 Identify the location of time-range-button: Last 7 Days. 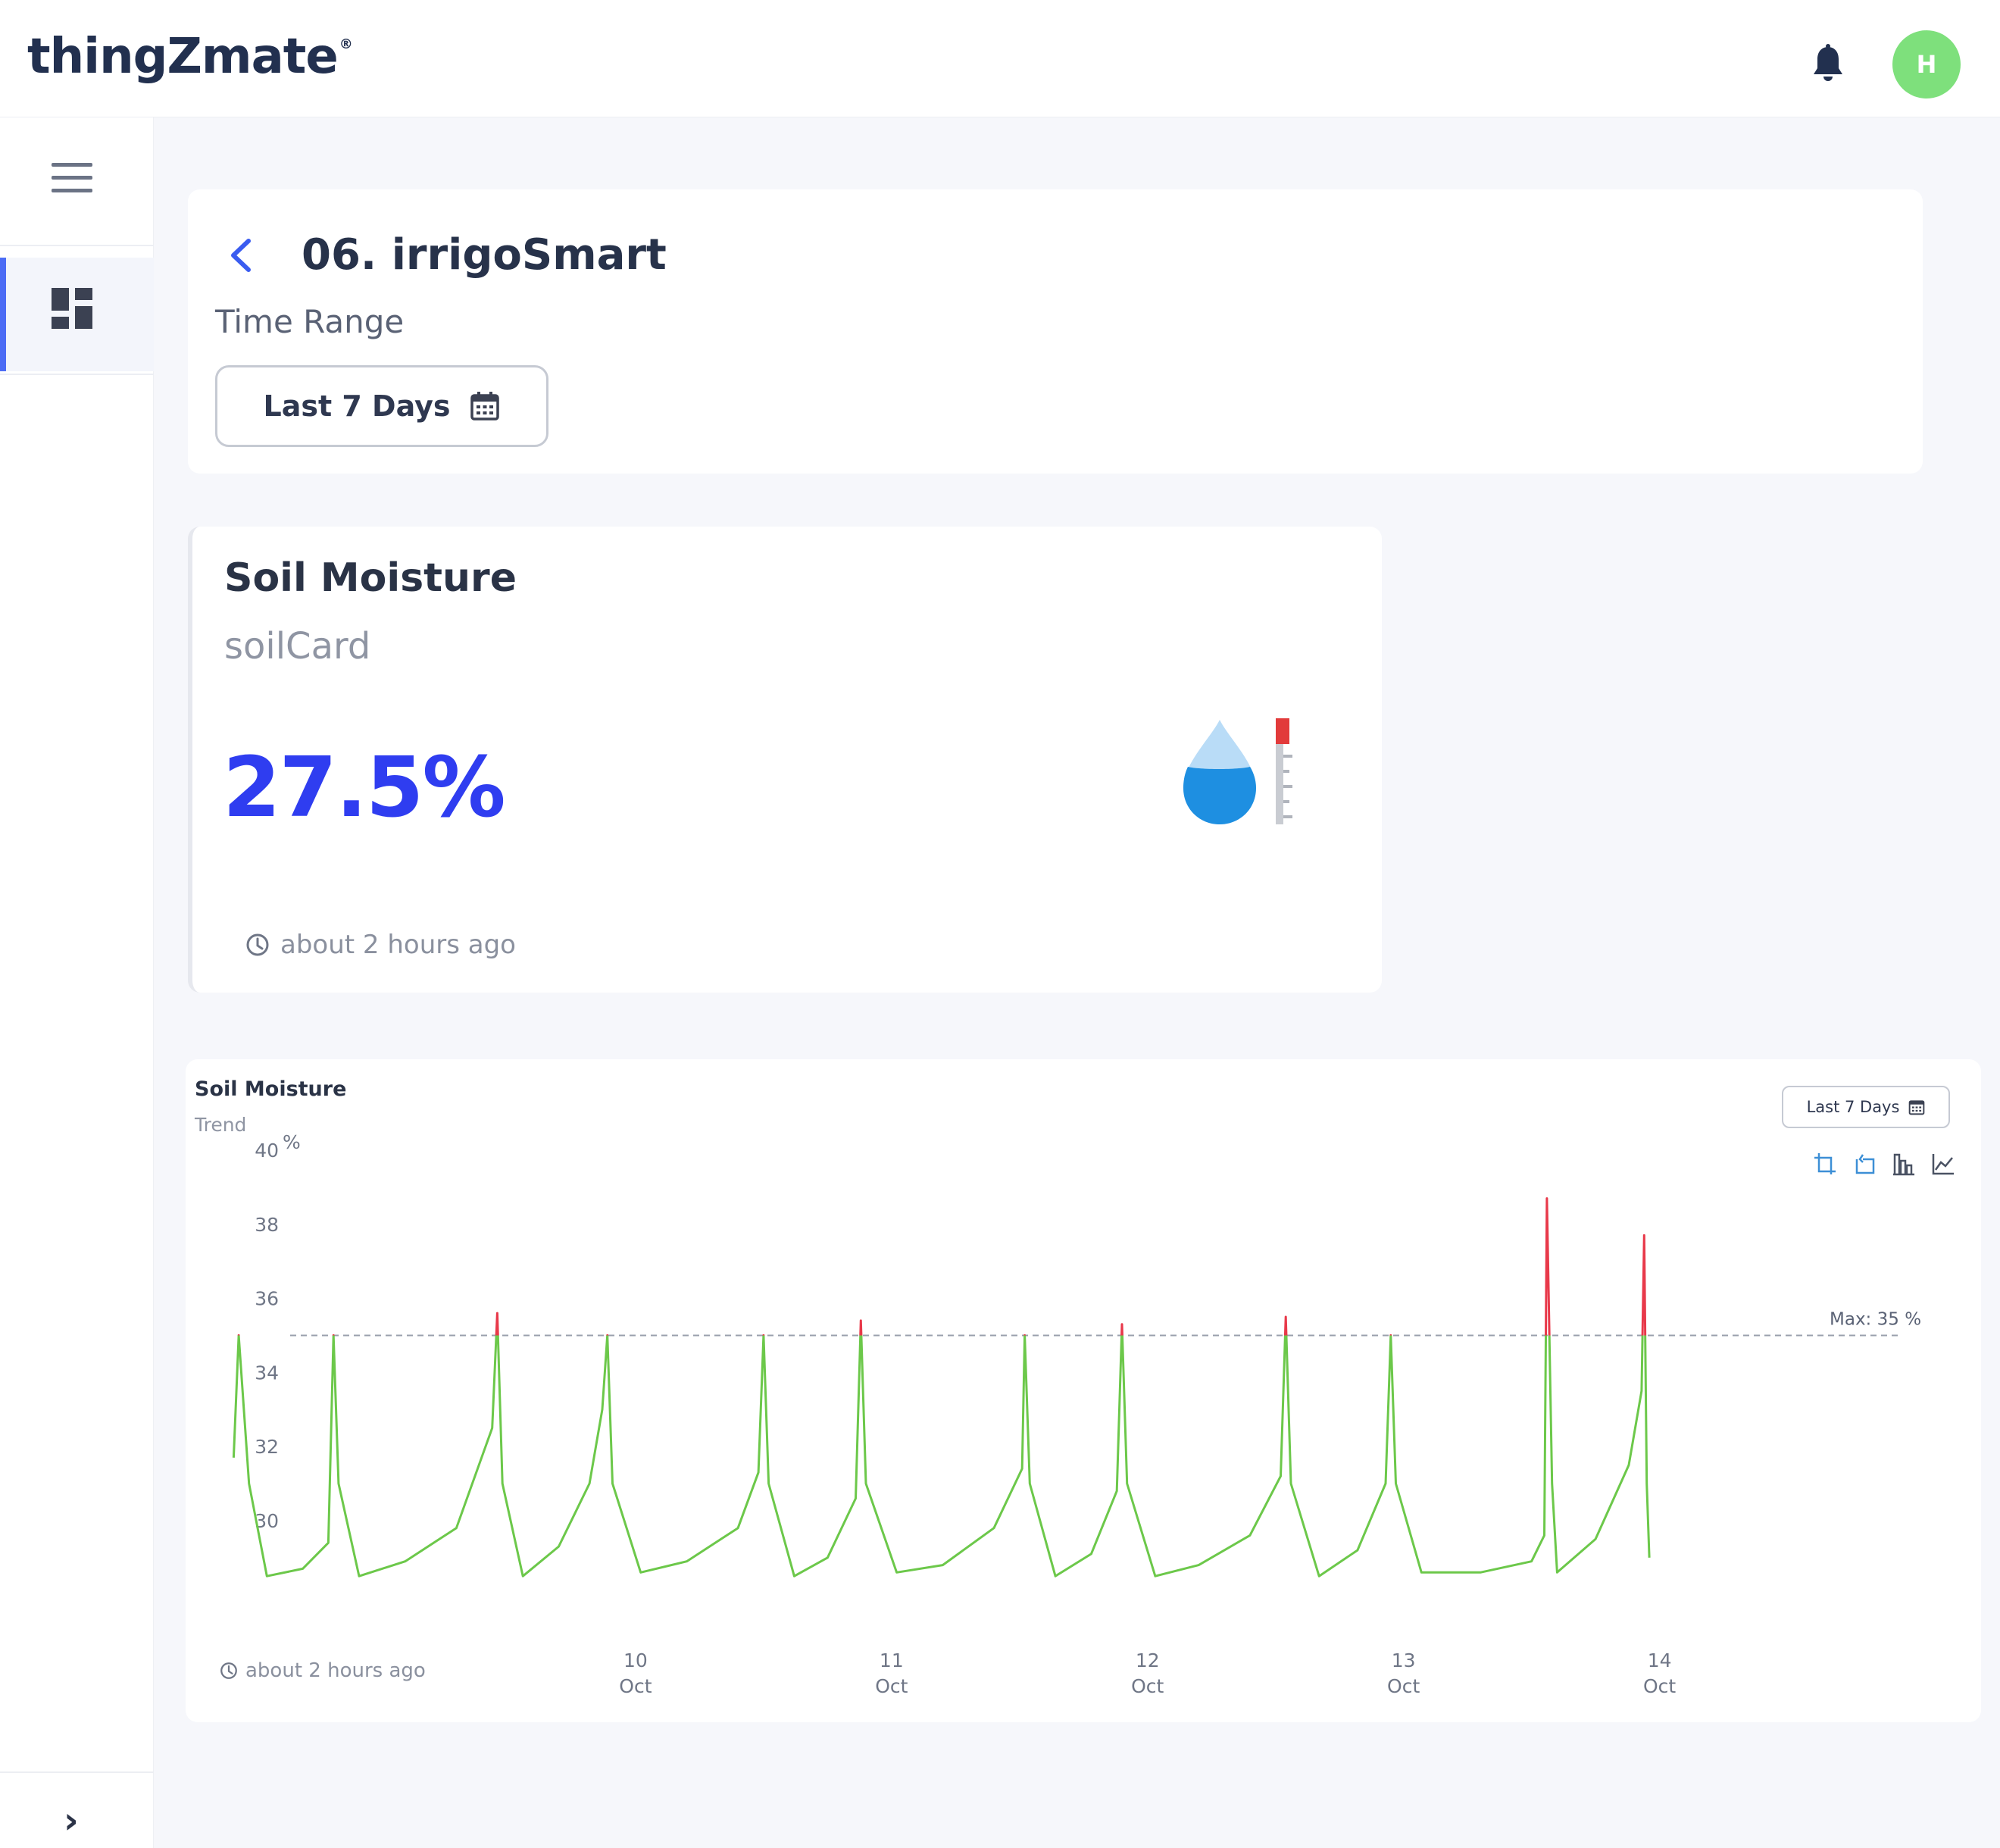
(381, 406).